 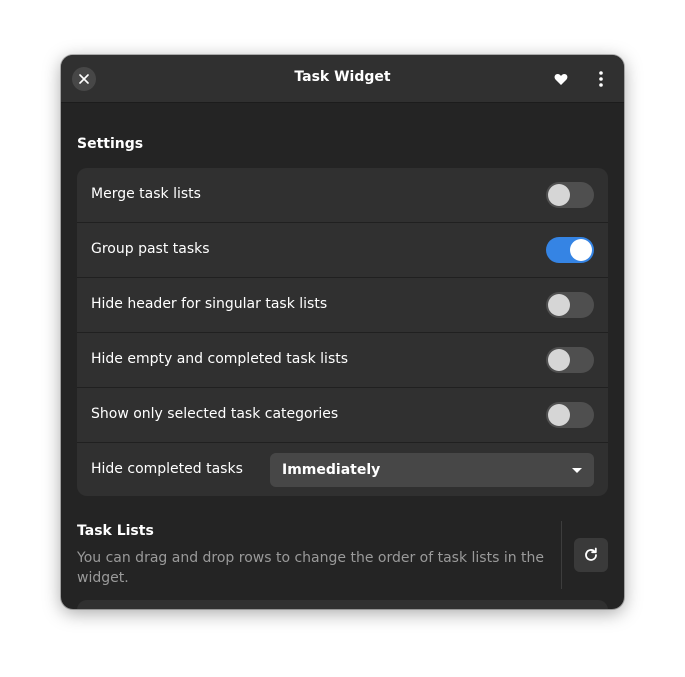 What do you see at coordinates (342, 604) in the screenshot?
I see `task-lists-box` at bounding box center [342, 604].